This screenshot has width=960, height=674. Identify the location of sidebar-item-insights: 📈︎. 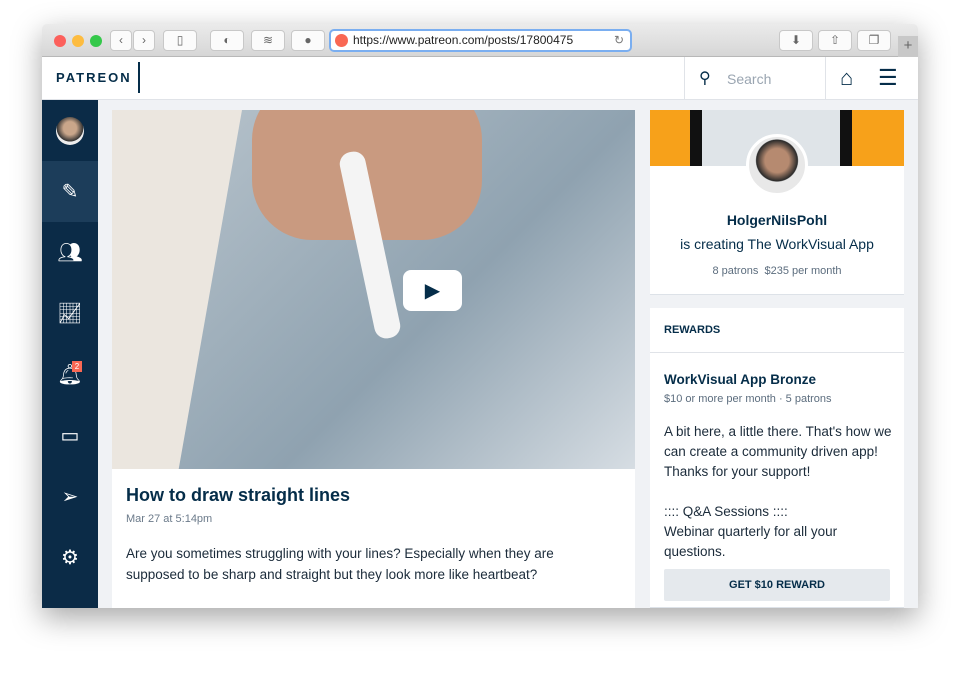
(70, 313).